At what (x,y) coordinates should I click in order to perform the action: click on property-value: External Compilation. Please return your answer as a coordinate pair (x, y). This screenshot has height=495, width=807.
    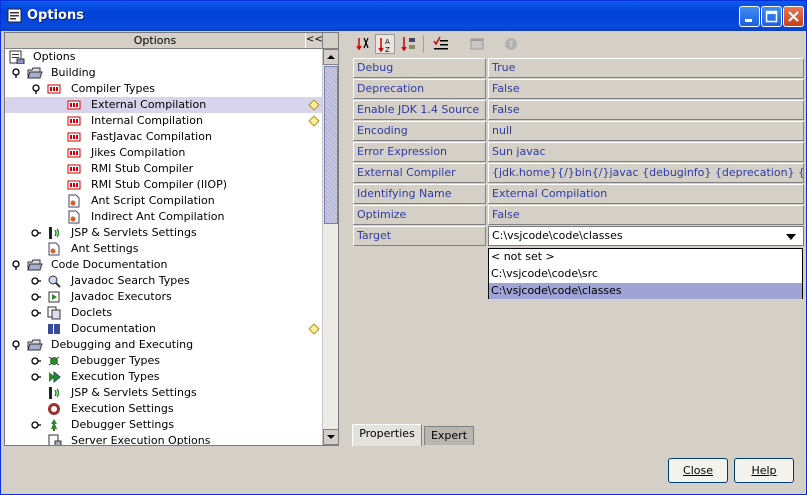
    Looking at the image, I should click on (646, 194).